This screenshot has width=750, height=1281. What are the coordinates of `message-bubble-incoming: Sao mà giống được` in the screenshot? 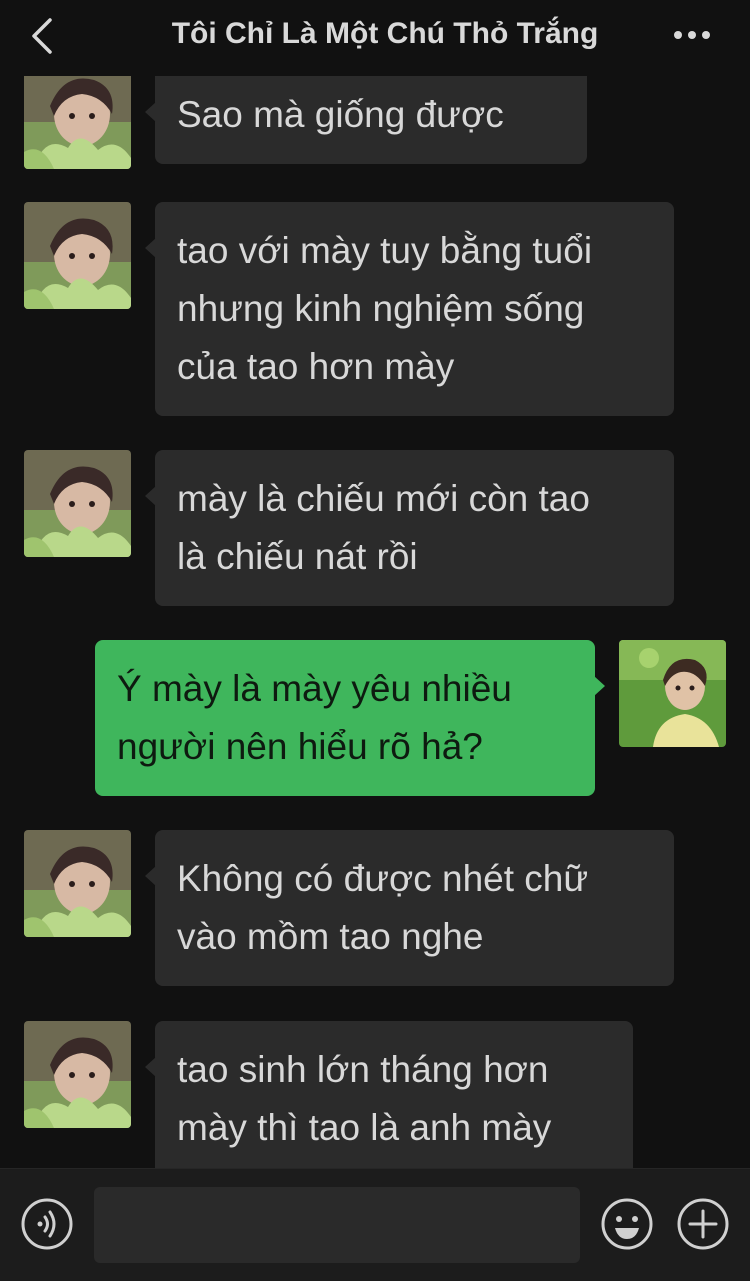 It's located at (366, 115).